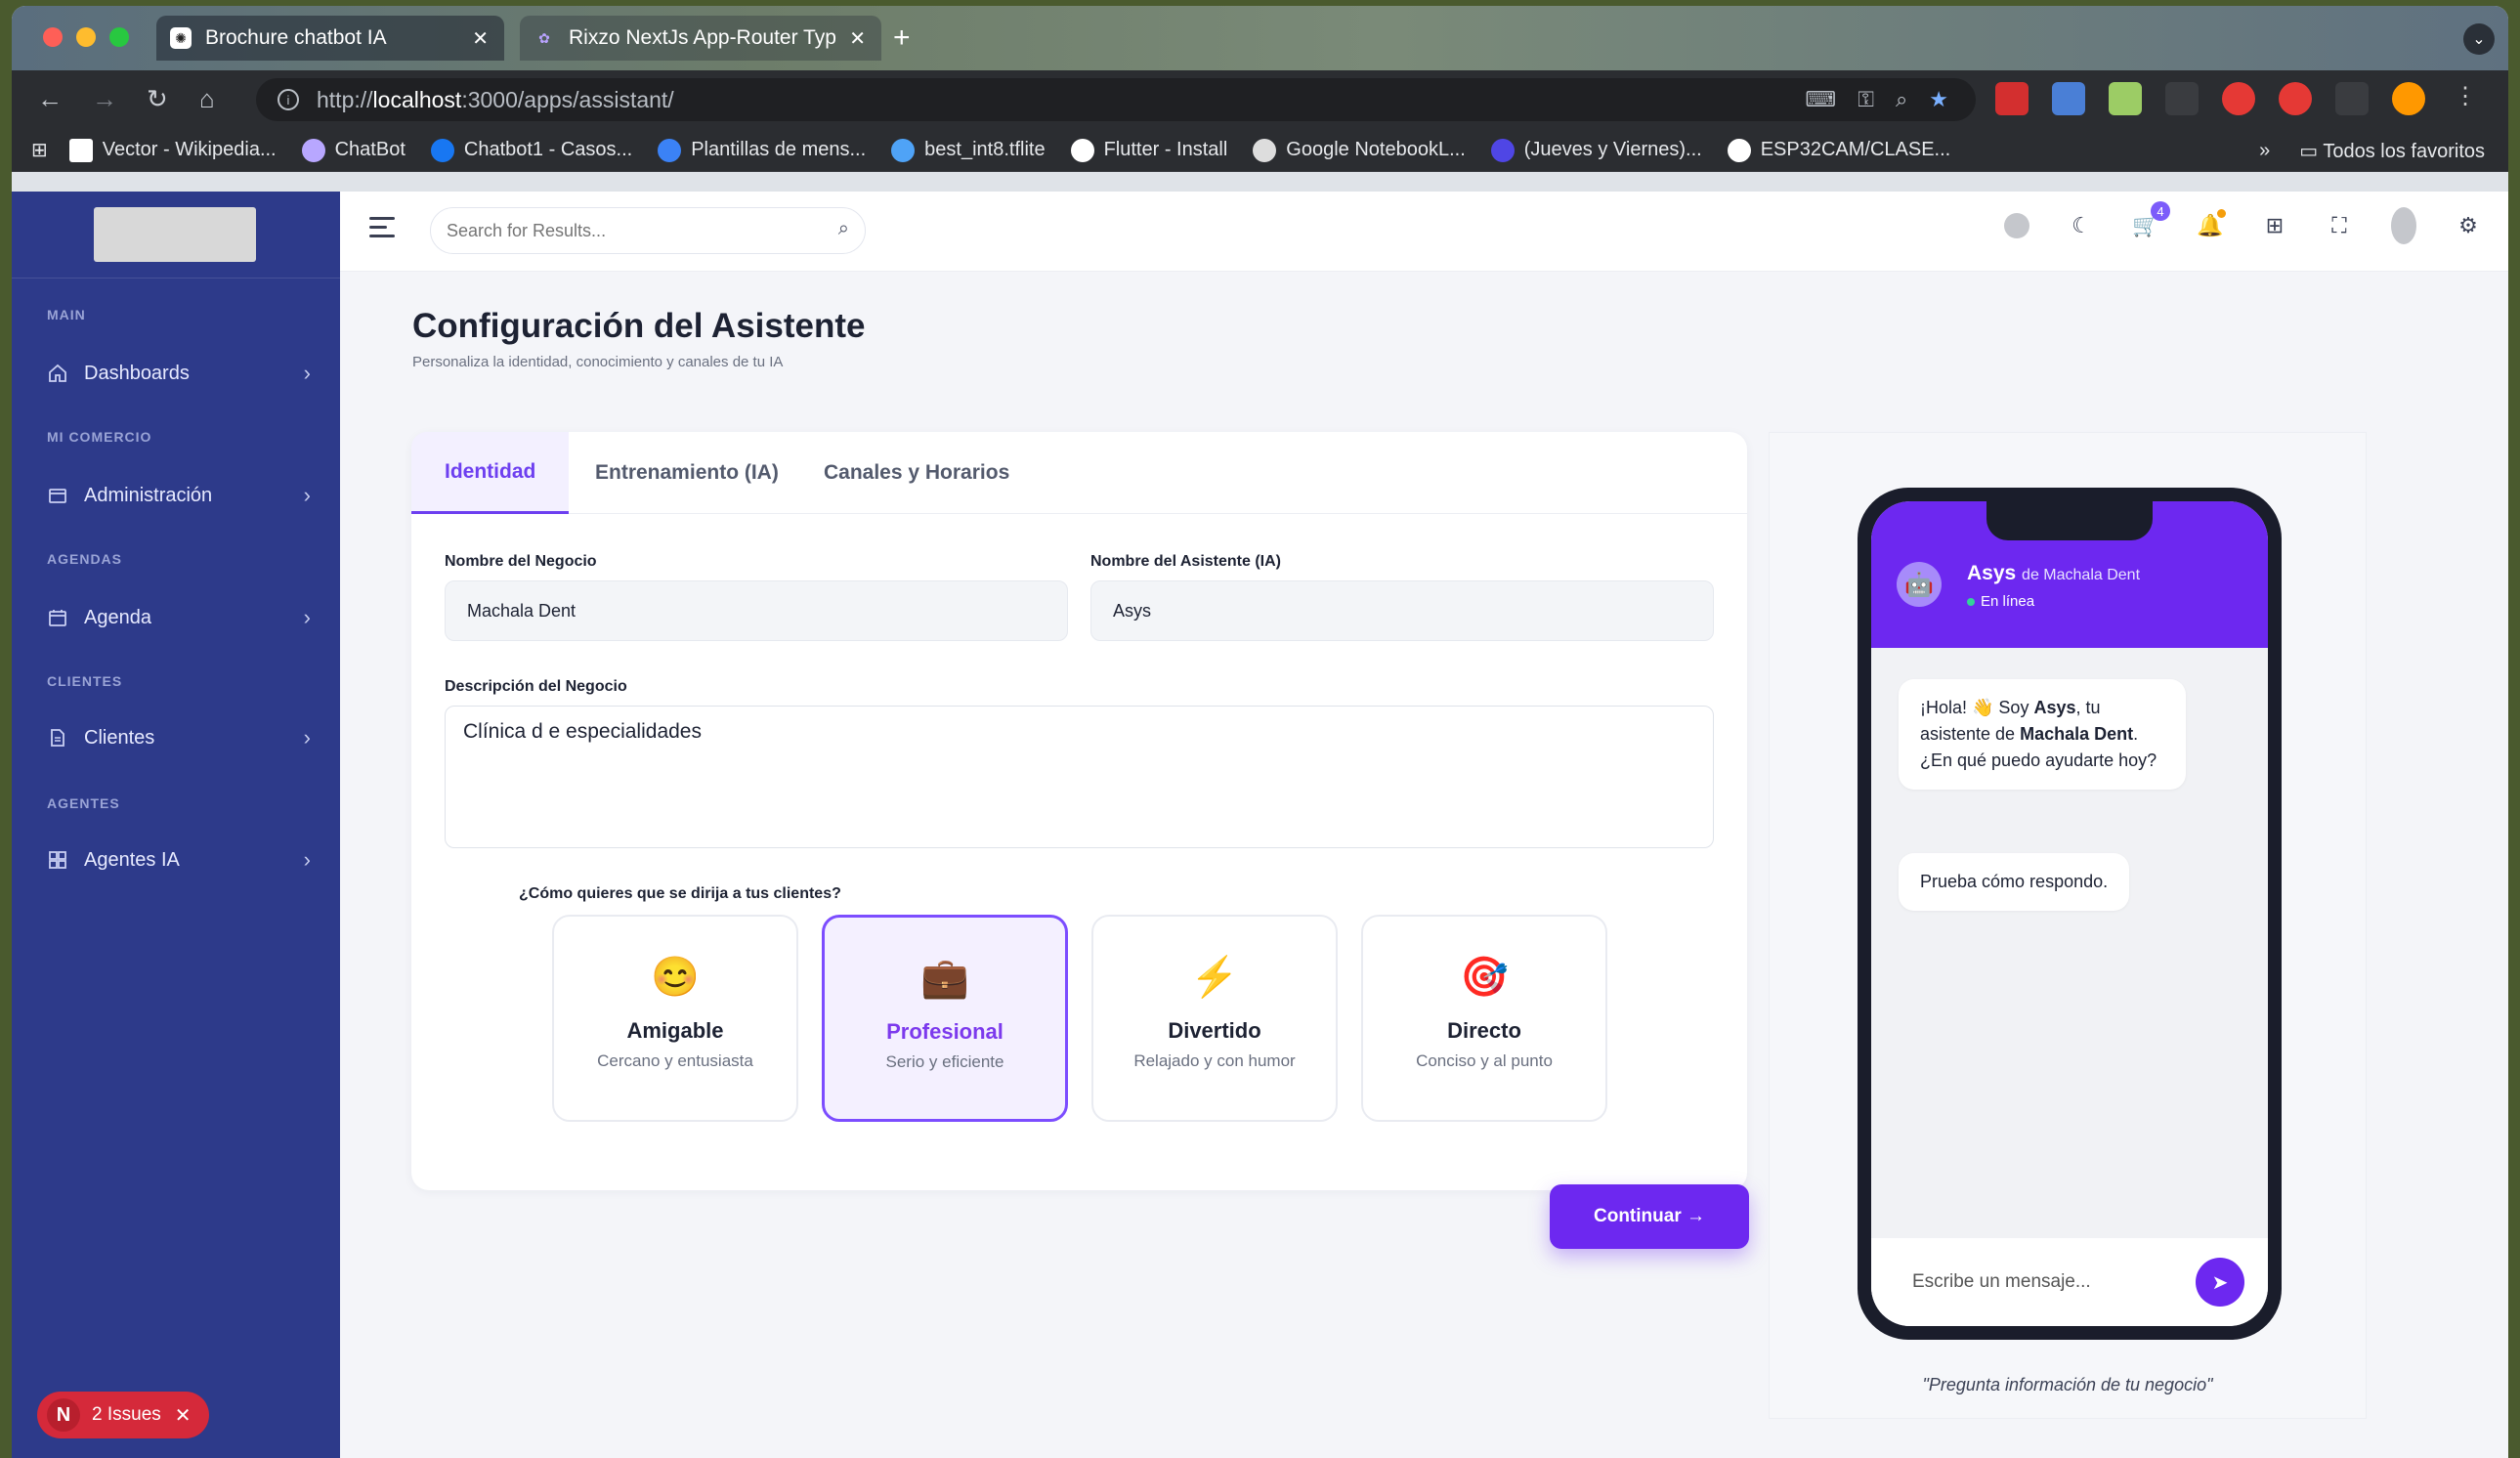  I want to click on extension-fire-icon, so click(2295, 98).